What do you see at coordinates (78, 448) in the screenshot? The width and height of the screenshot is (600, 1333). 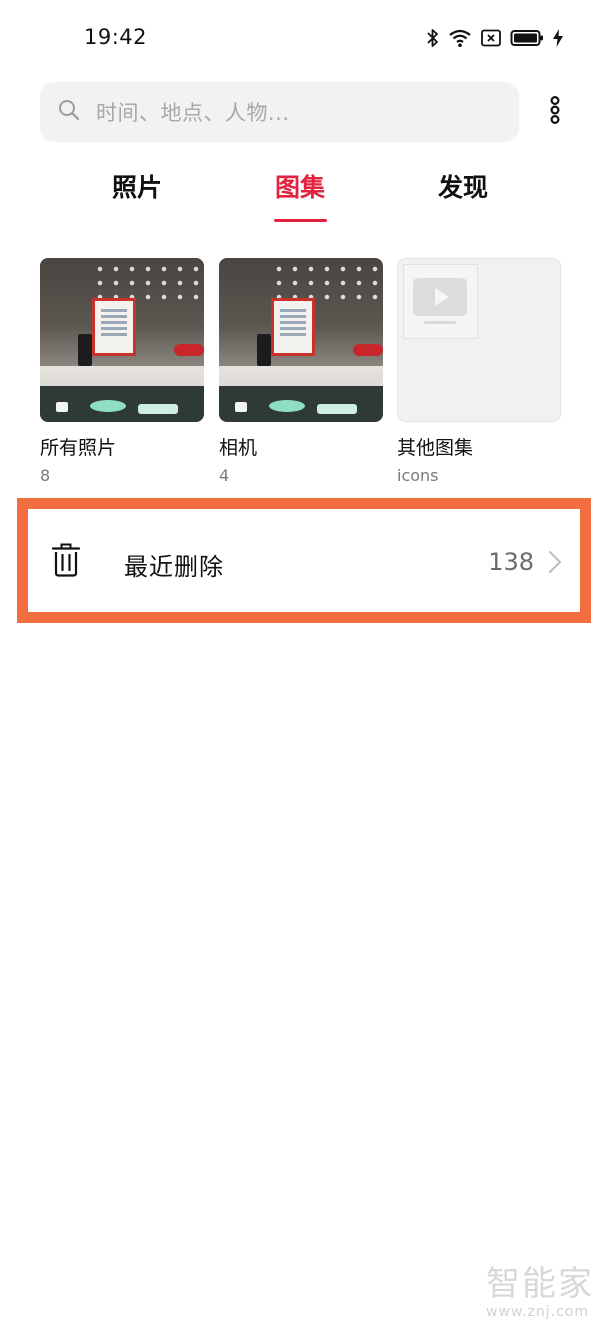 I see `album-name: 所有照片` at bounding box center [78, 448].